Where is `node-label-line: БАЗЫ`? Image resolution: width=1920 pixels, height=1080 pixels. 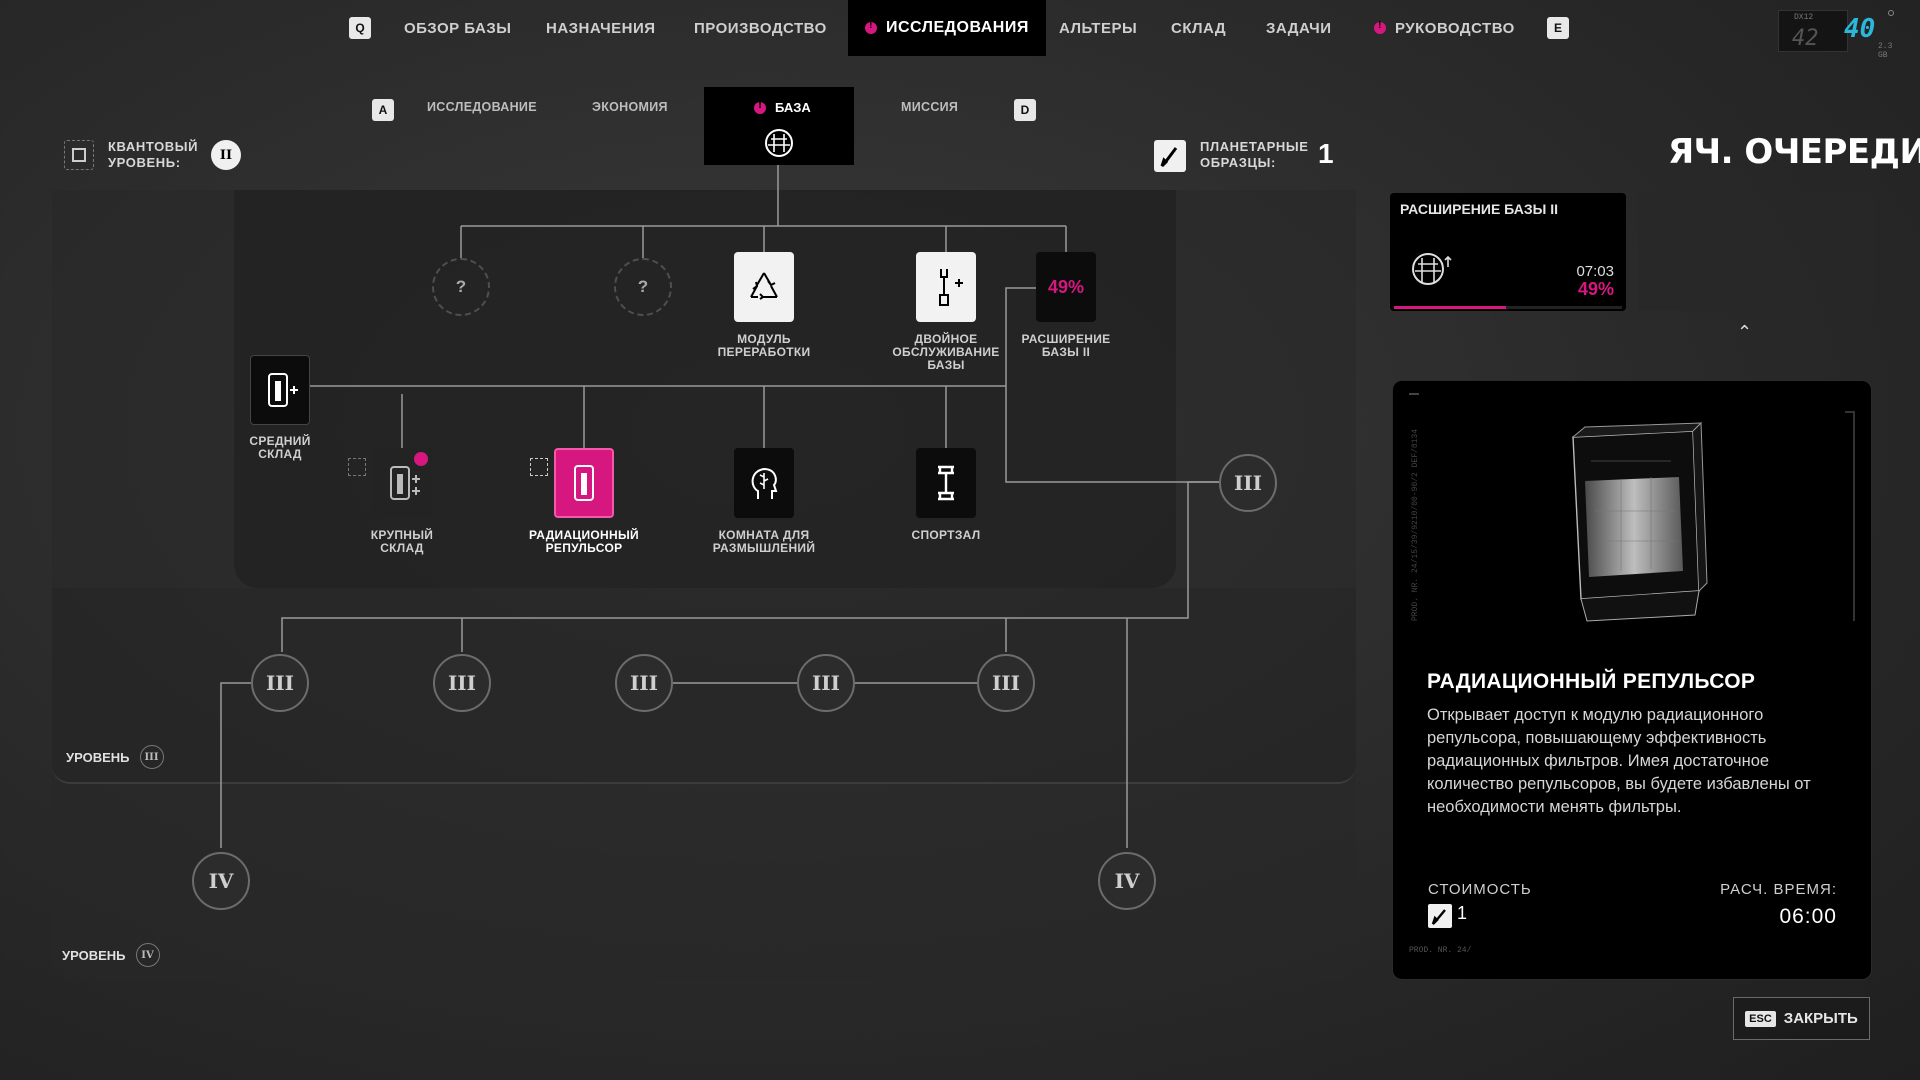
node-label-line: БАЗЫ is located at coordinates (946, 365).